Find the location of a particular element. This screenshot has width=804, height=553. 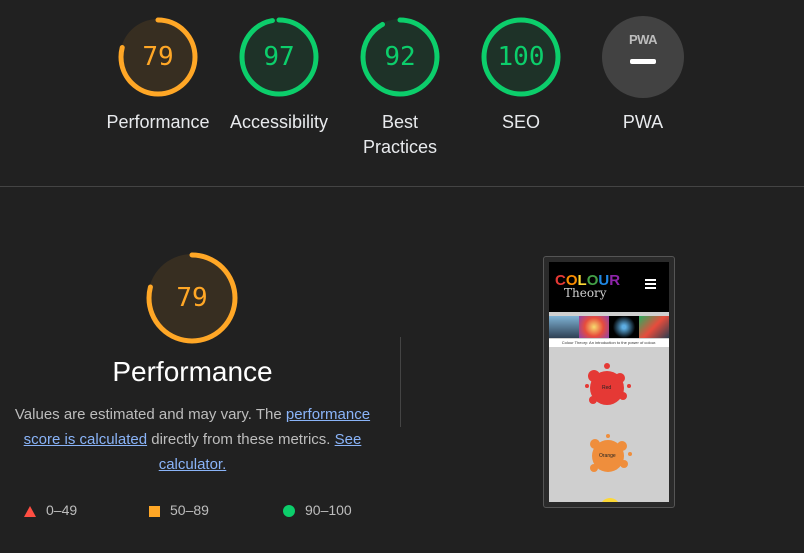

gauge-label: Best Practices is located at coordinates (400, 134).